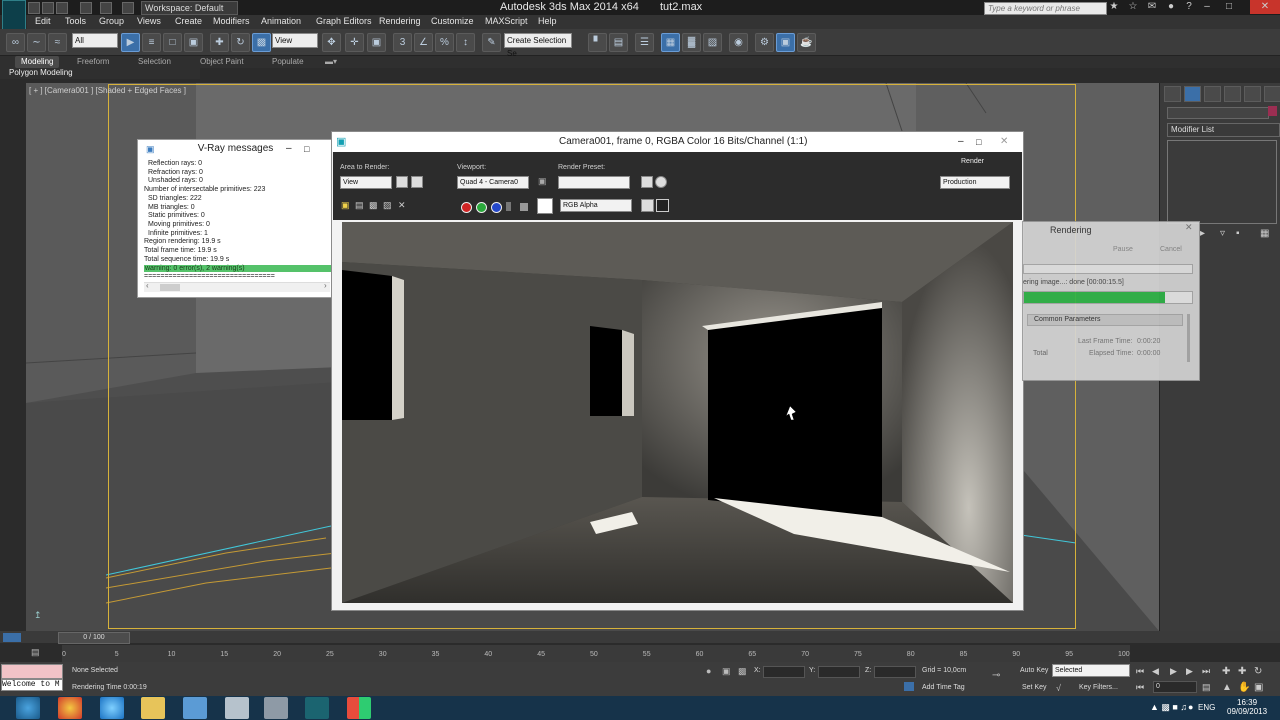  Describe the element at coordinates (542, 181) in the screenshot. I see `lock-viewport-icon: ▣` at that location.